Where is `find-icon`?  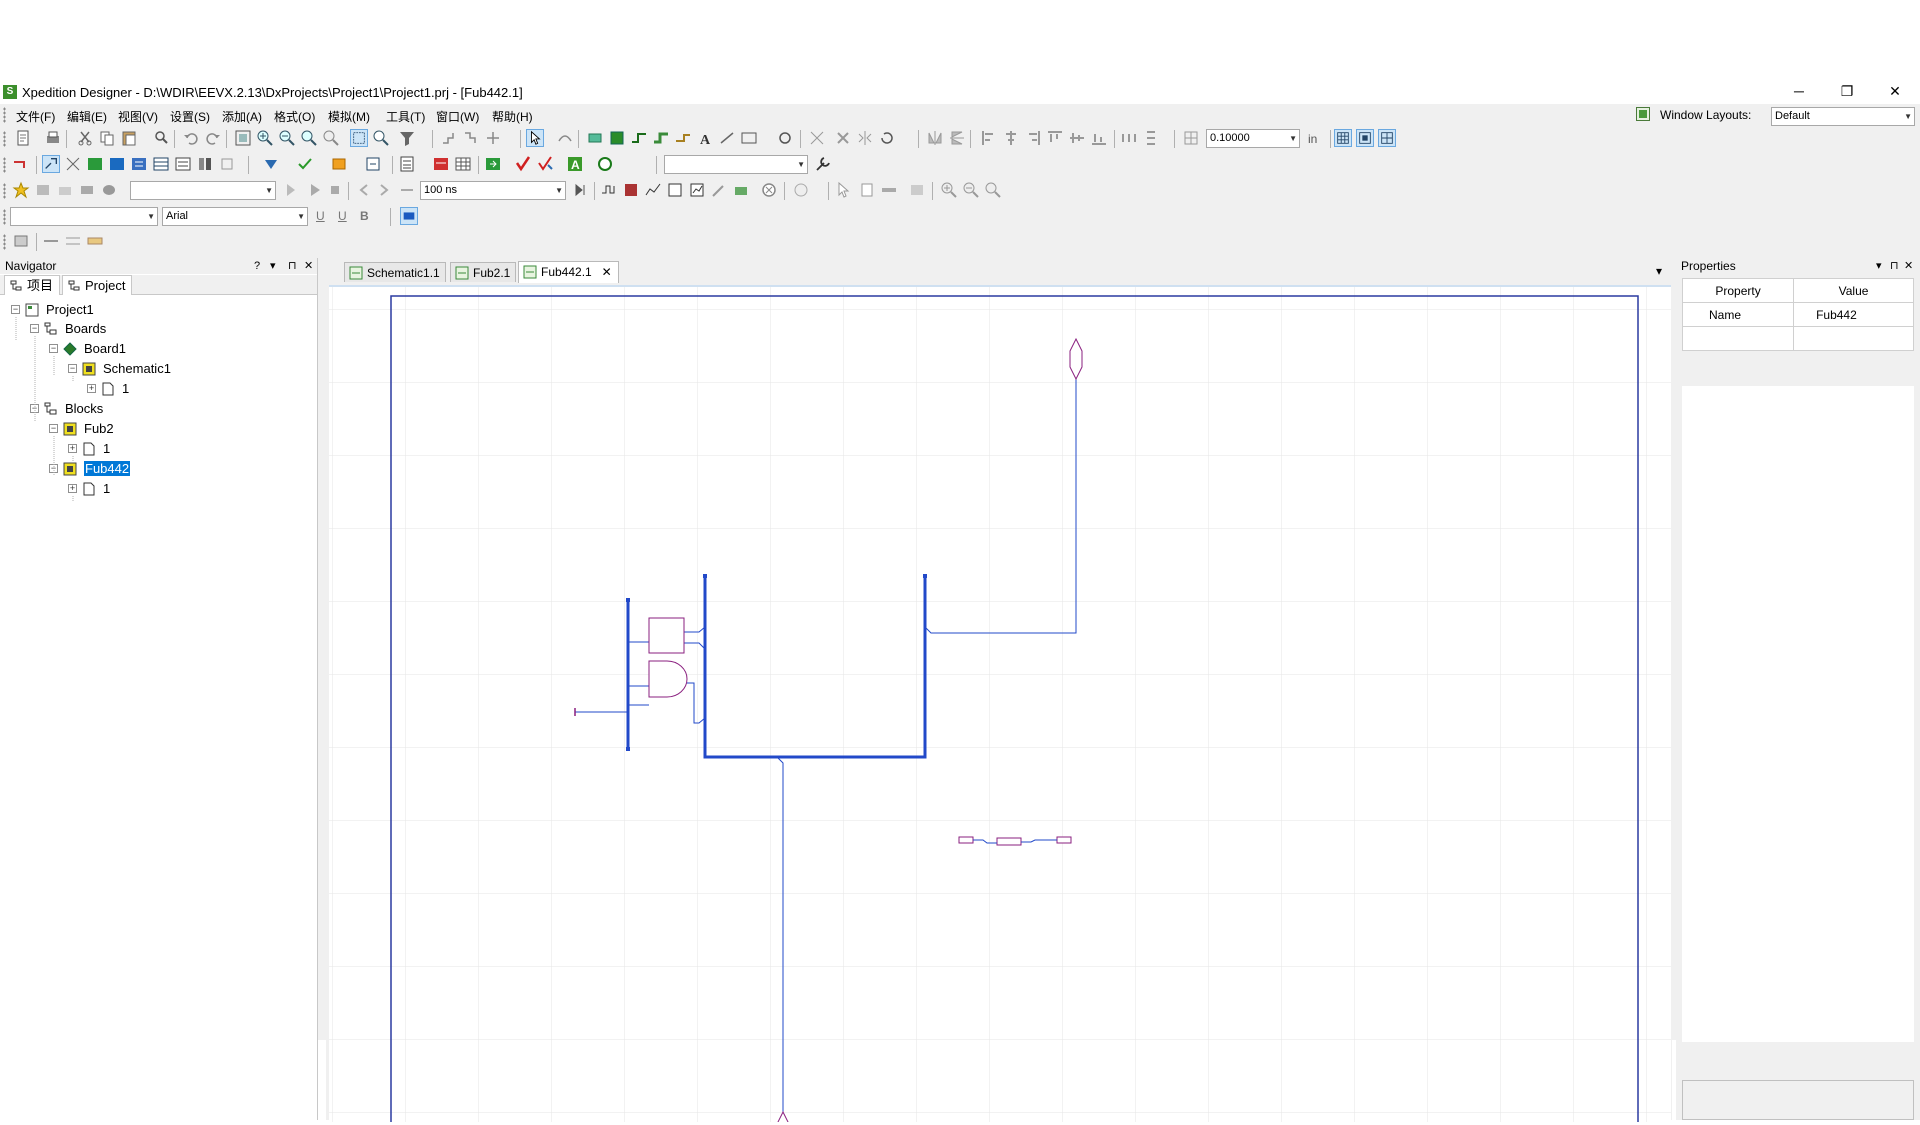
find-icon is located at coordinates (161, 138).